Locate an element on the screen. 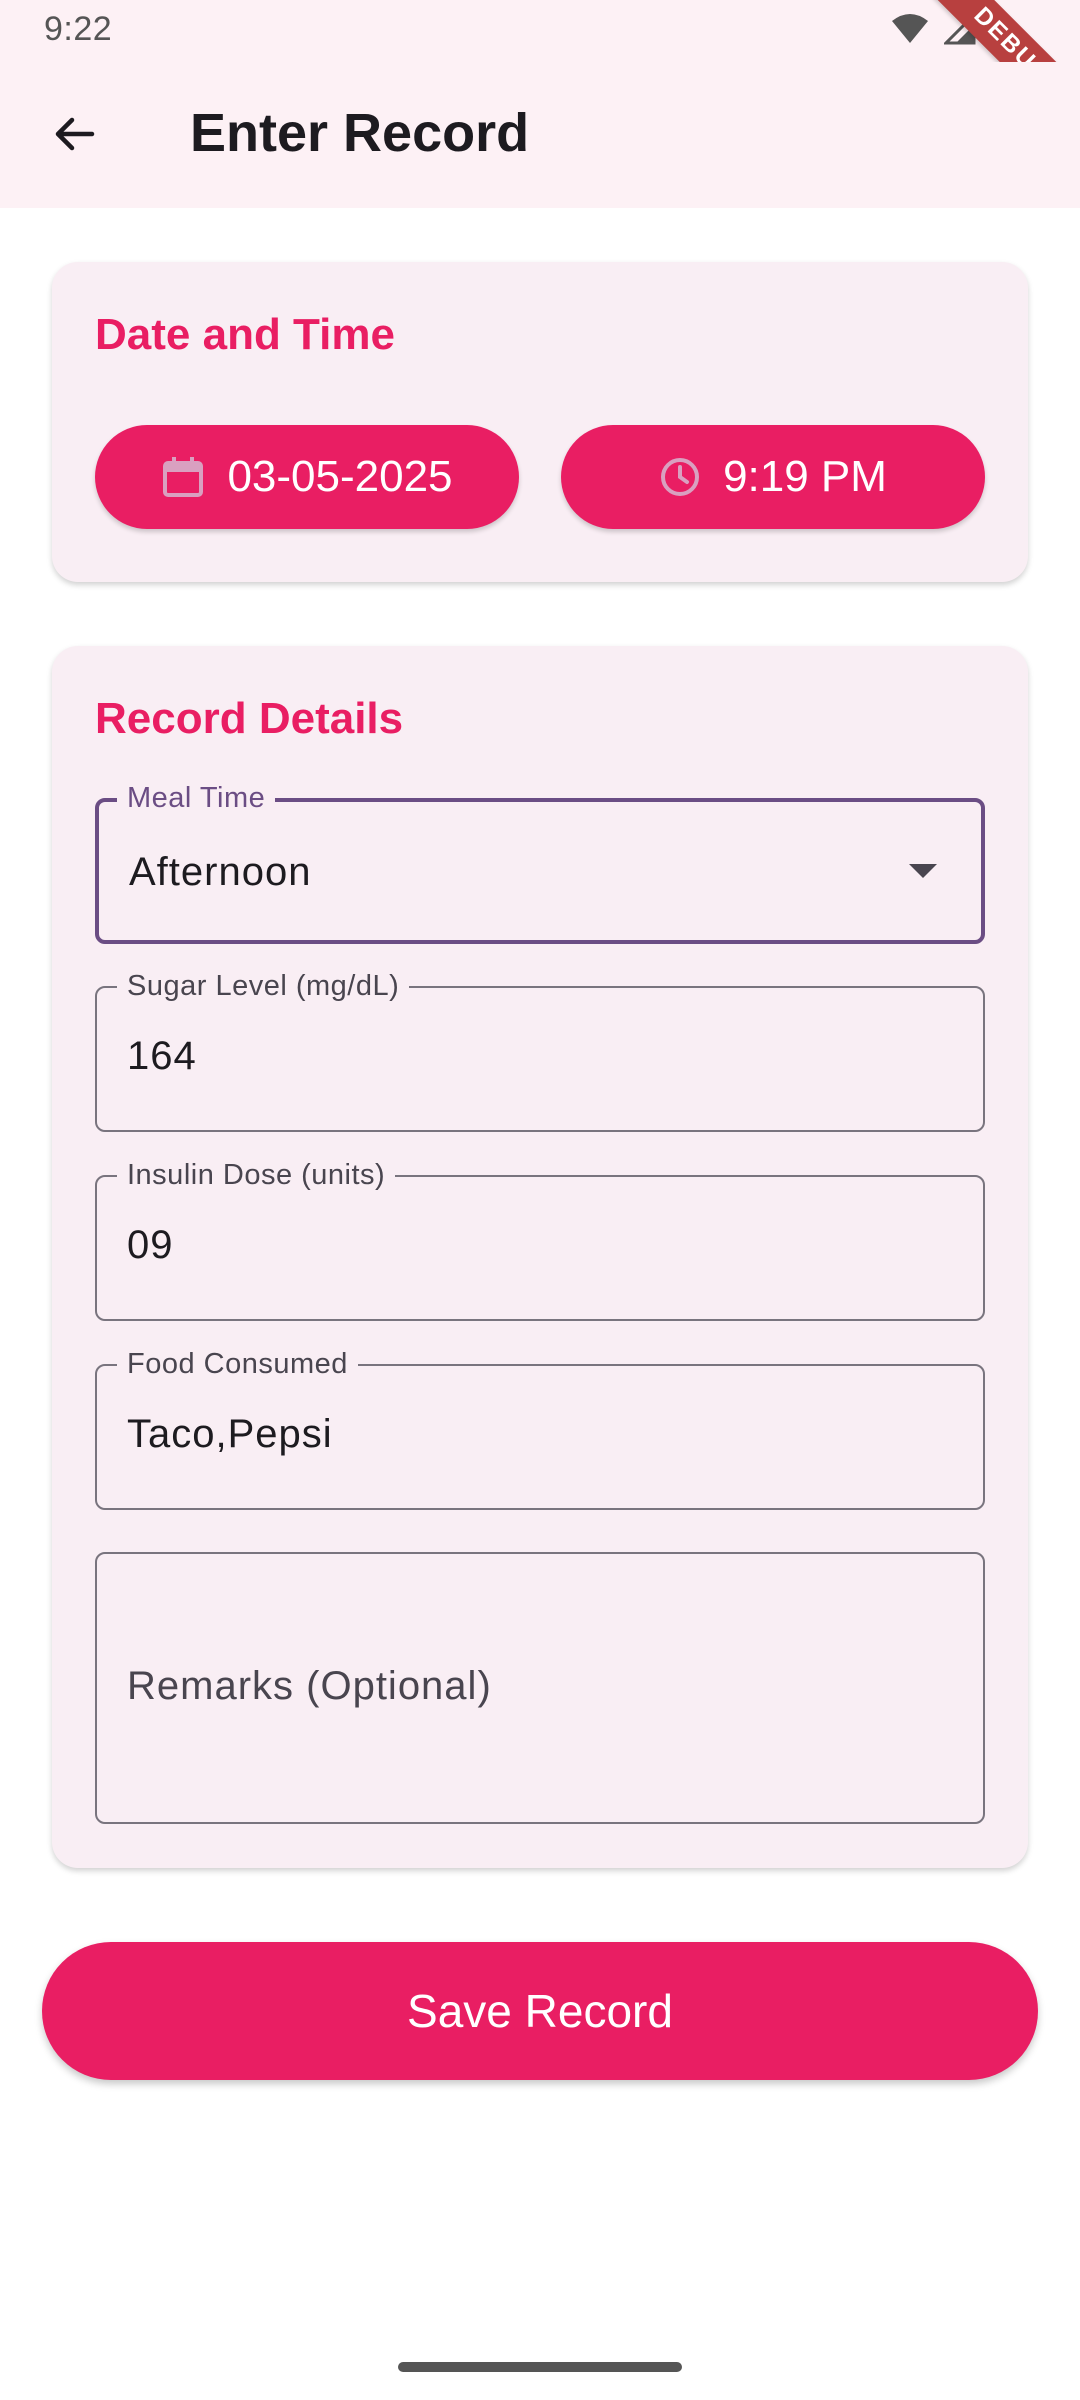 Image resolution: width=1080 pixels, height=2400 pixels. save-record-button: Save Record is located at coordinates (540, 2011).